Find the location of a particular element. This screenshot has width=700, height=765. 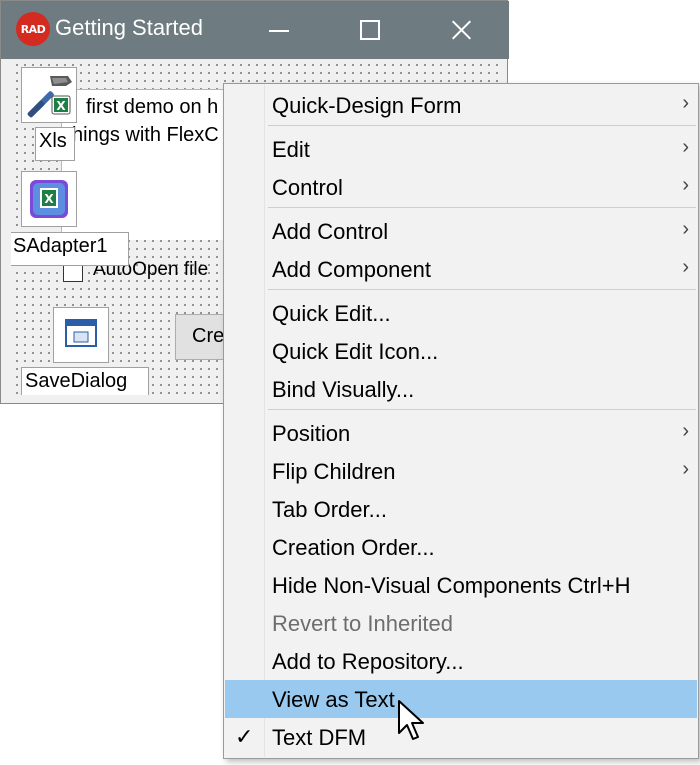

title-bar: RAD Getting Started is located at coordinates (255, 30).